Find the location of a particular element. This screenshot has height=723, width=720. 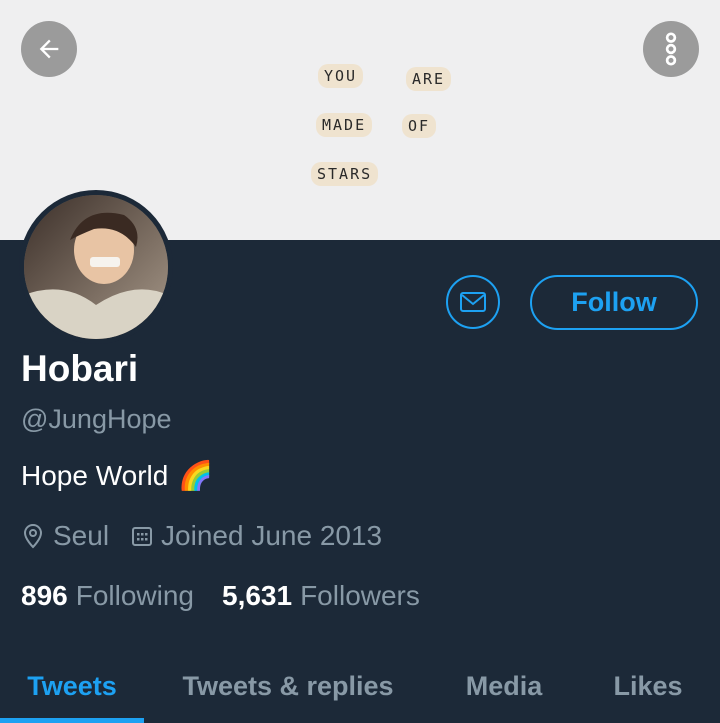

bio: Hope World 🌈 is located at coordinates (117, 475).